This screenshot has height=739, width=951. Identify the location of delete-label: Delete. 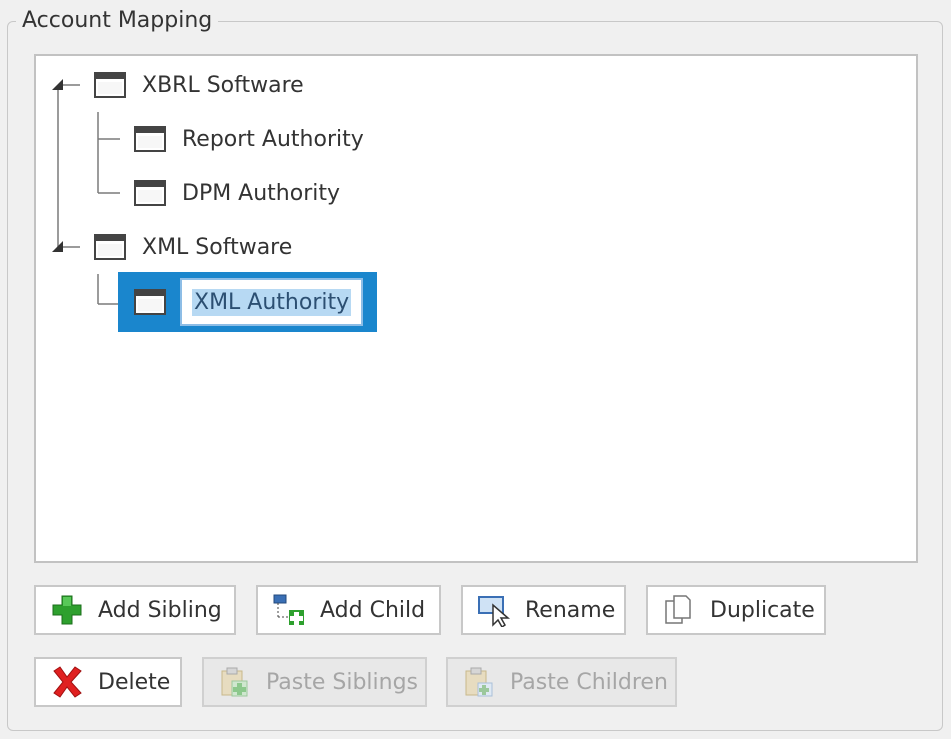
(134, 682).